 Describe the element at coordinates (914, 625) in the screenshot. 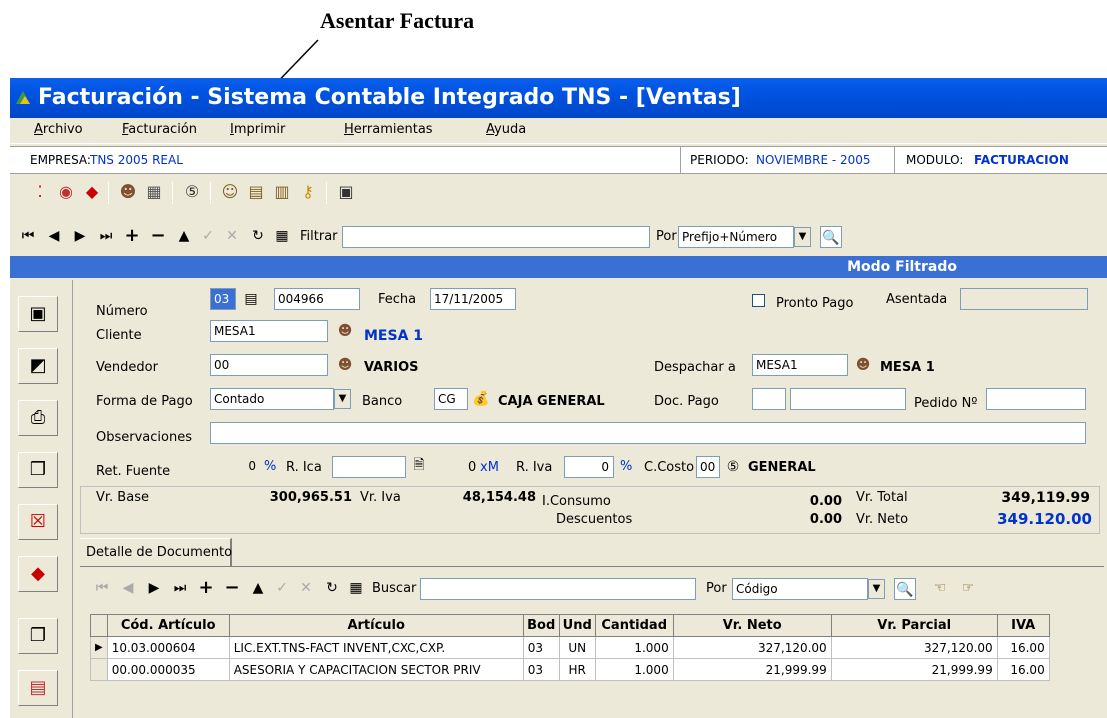

I see `col-vr-parcial: Vr. Parcial` at that location.